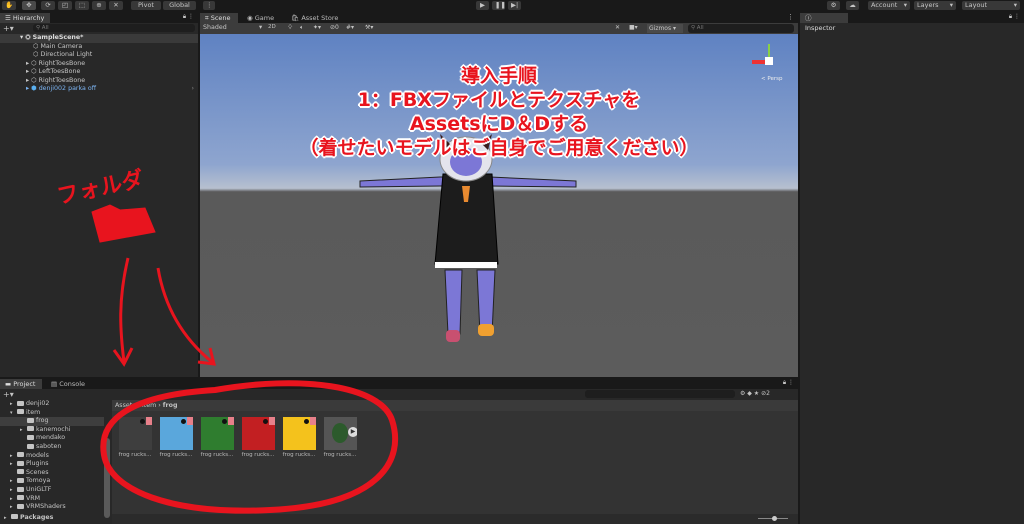 The image size is (1024, 524). I want to click on folder-label: Tomoya, so click(38, 481).